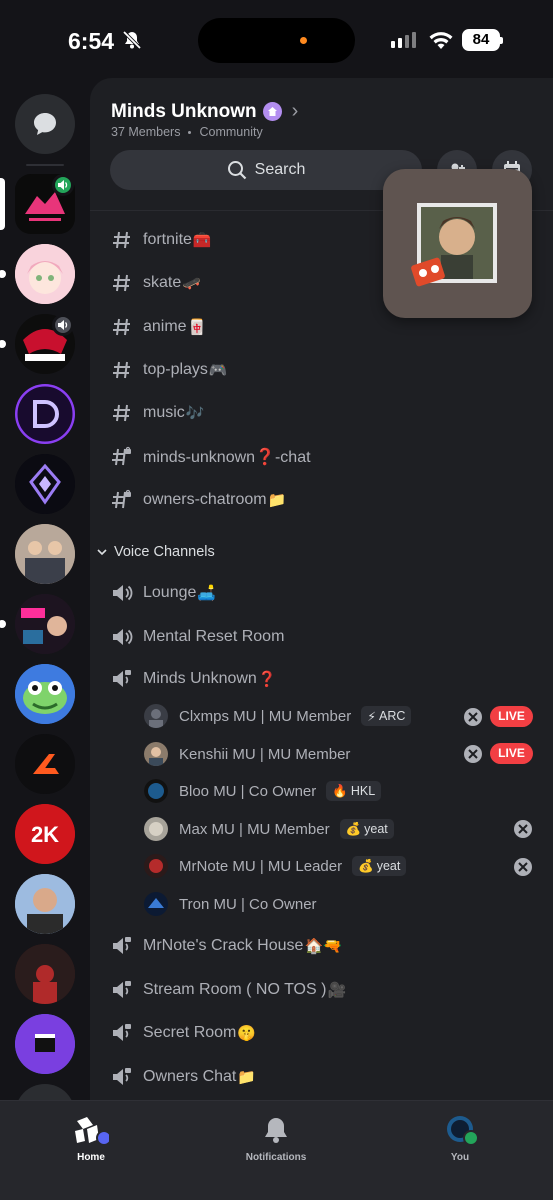 The width and height of the screenshot is (553, 1200). I want to click on voice-member: MrNote MU | MU Leader 💰 yeat, so click(275, 866).